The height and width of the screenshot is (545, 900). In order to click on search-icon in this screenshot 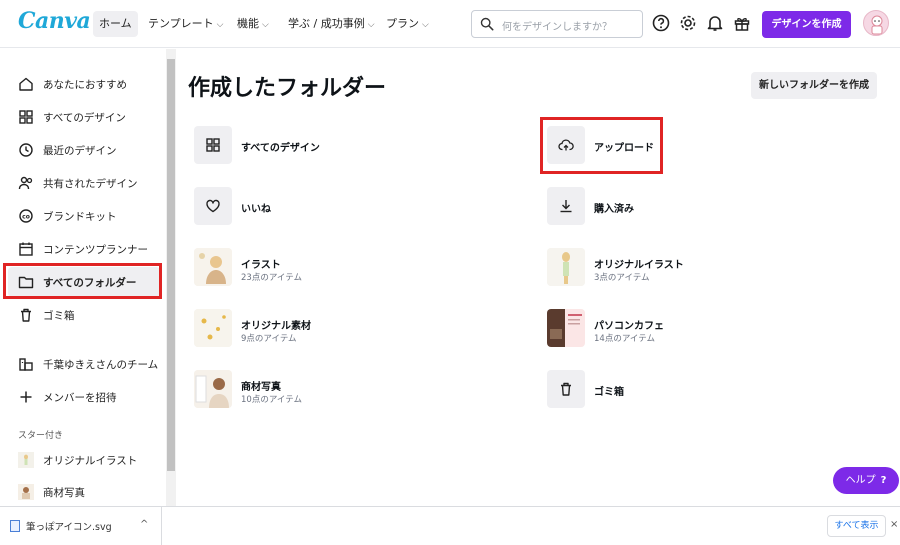, I will do `click(487, 24)`.